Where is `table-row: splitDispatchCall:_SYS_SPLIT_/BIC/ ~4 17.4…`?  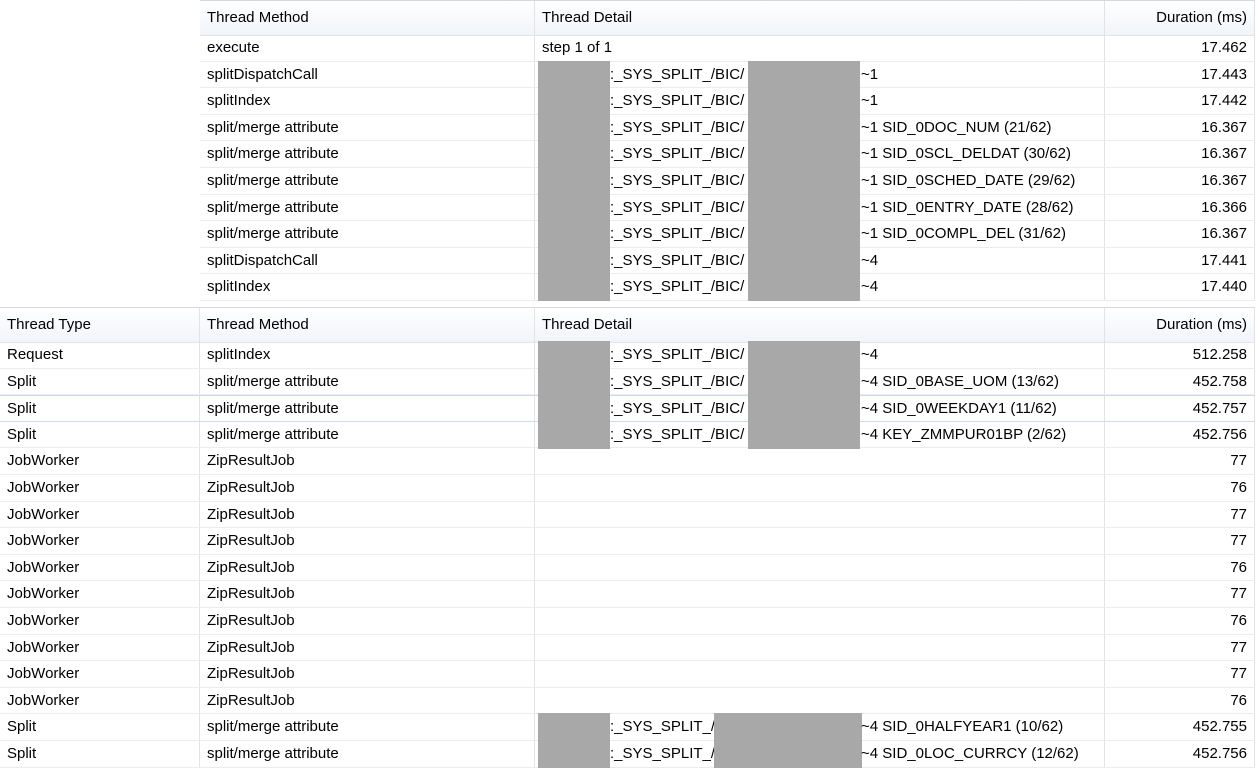 table-row: splitDispatchCall:_SYS_SPLIT_/BIC/ ~4 17.4… is located at coordinates (727, 260).